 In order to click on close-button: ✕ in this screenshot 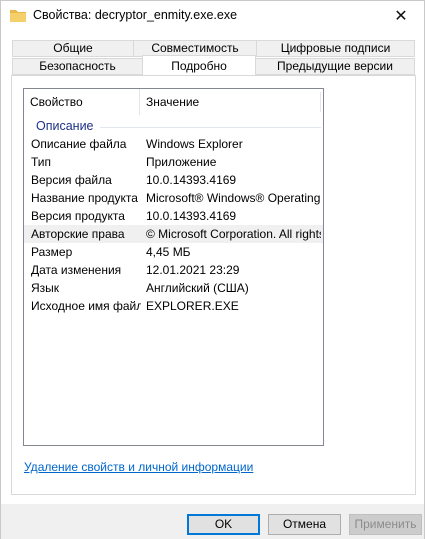, I will do `click(401, 16)`.